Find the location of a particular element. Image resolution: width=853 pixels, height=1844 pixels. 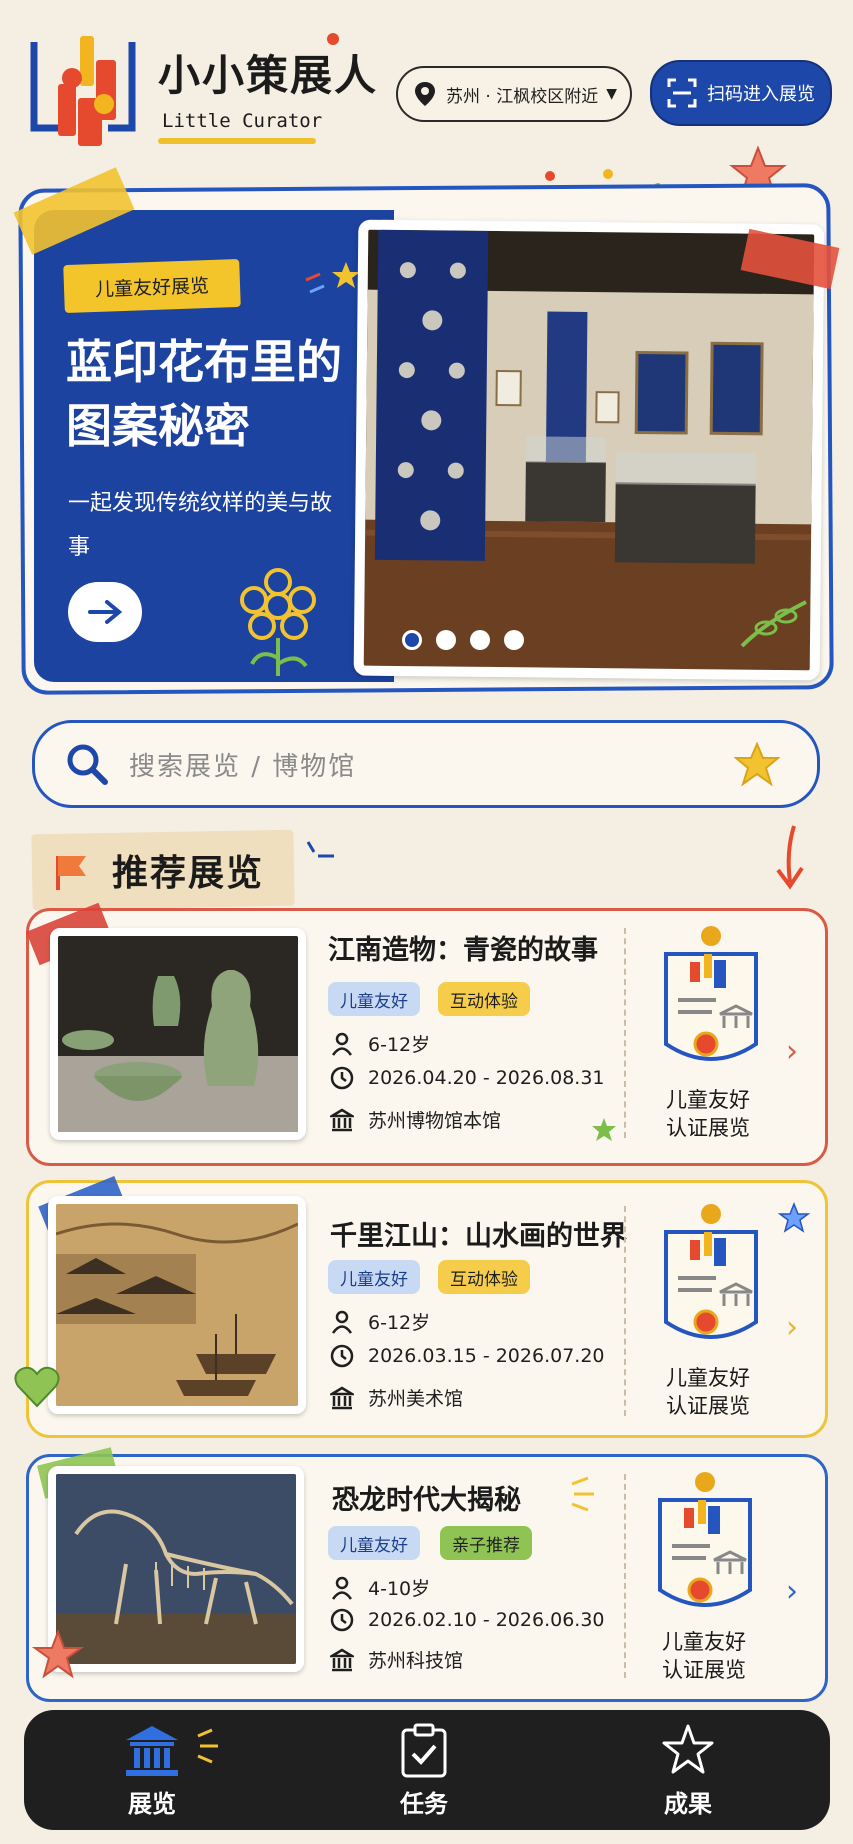

hero-title: 蓝印花布里的图案秘密 is located at coordinates (204, 394).